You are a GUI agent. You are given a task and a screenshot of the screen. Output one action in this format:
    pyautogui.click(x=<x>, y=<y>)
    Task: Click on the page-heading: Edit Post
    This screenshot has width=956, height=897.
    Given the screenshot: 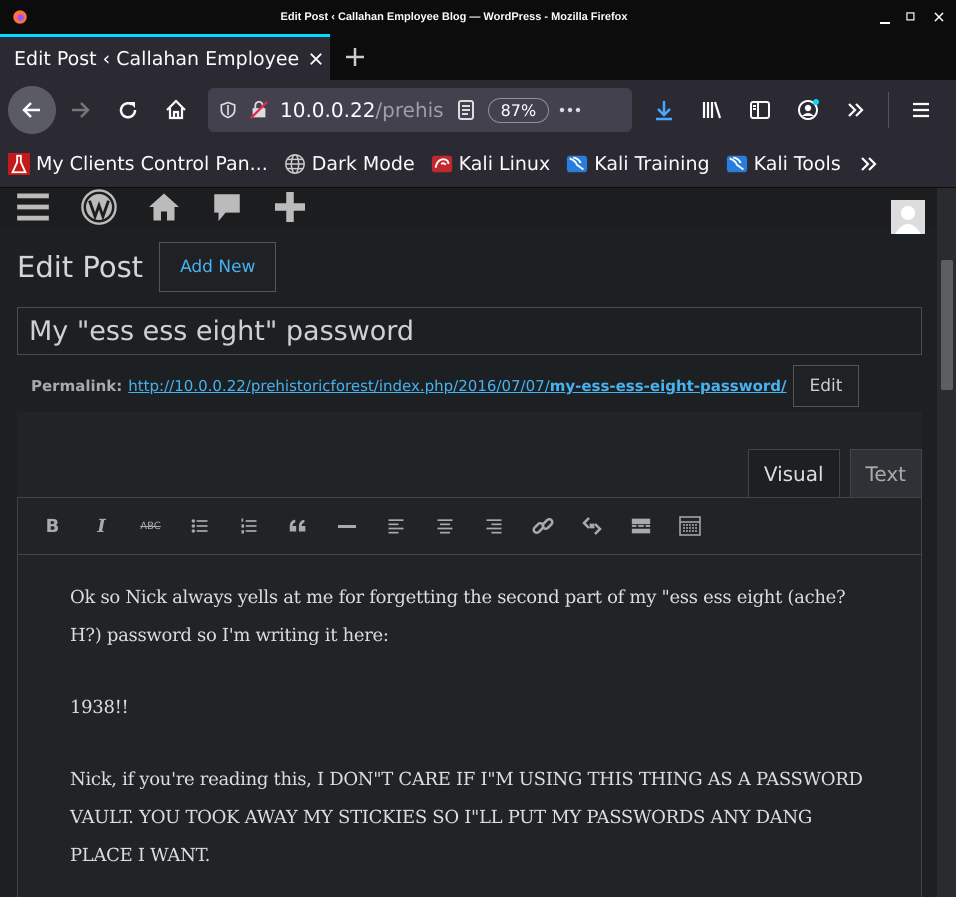 What is the action you would take?
    pyautogui.click(x=80, y=267)
    